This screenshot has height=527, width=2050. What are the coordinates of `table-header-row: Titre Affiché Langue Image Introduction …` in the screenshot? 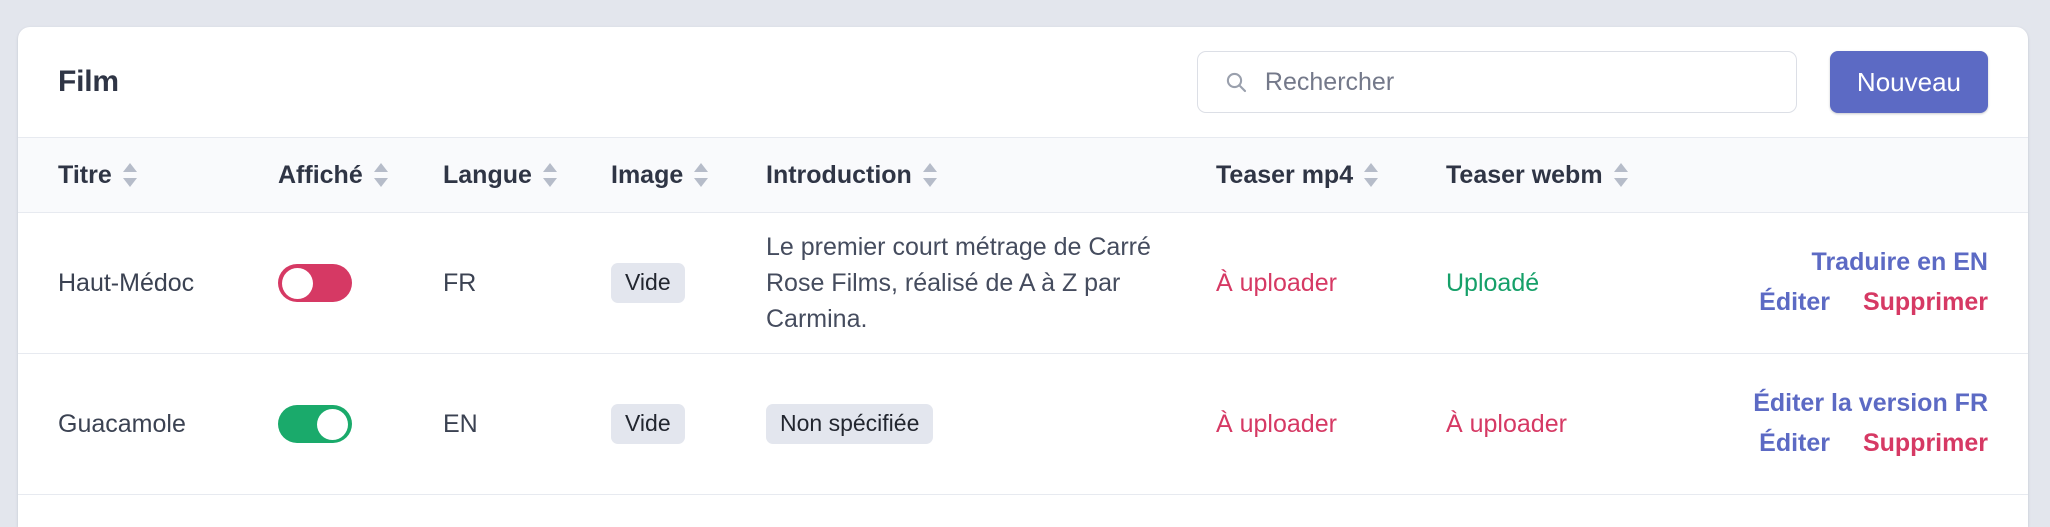 It's located at (1023, 175).